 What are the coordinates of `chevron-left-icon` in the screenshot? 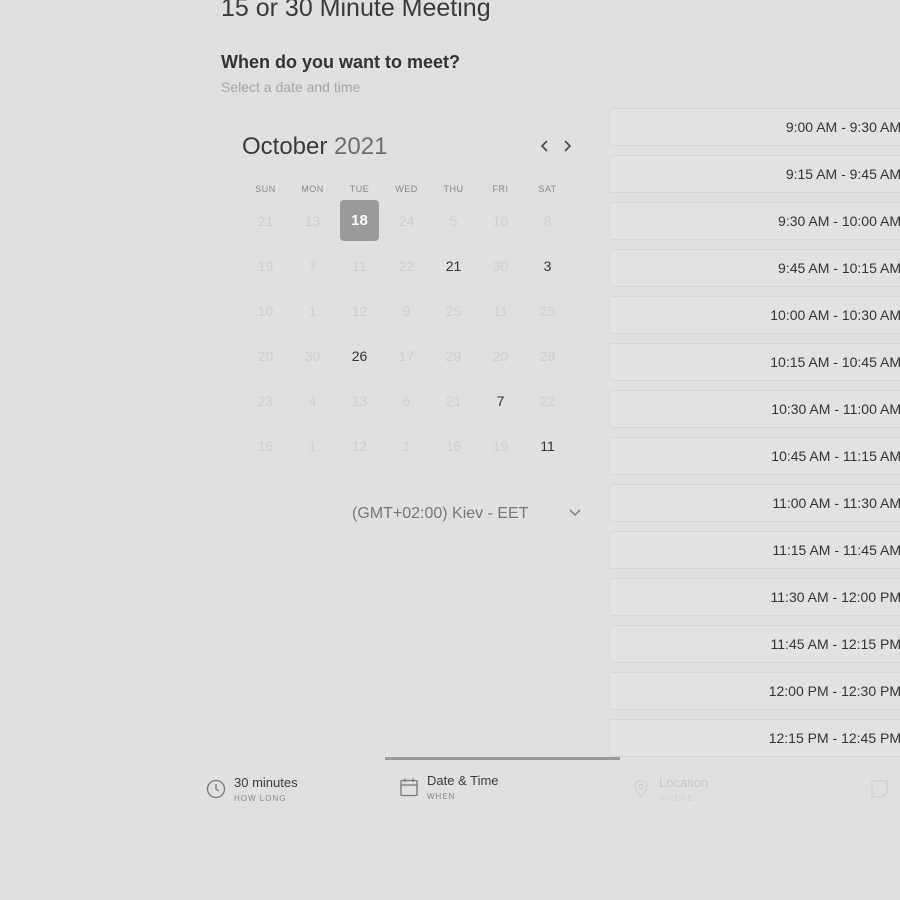 It's located at (544, 146).